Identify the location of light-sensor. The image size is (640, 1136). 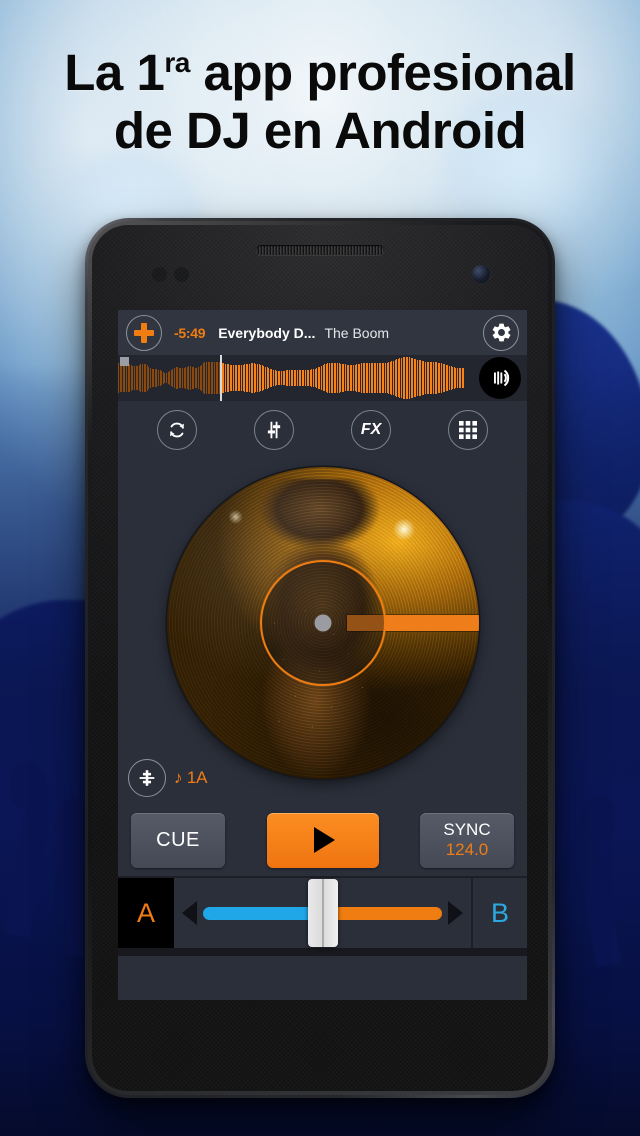
(181, 274).